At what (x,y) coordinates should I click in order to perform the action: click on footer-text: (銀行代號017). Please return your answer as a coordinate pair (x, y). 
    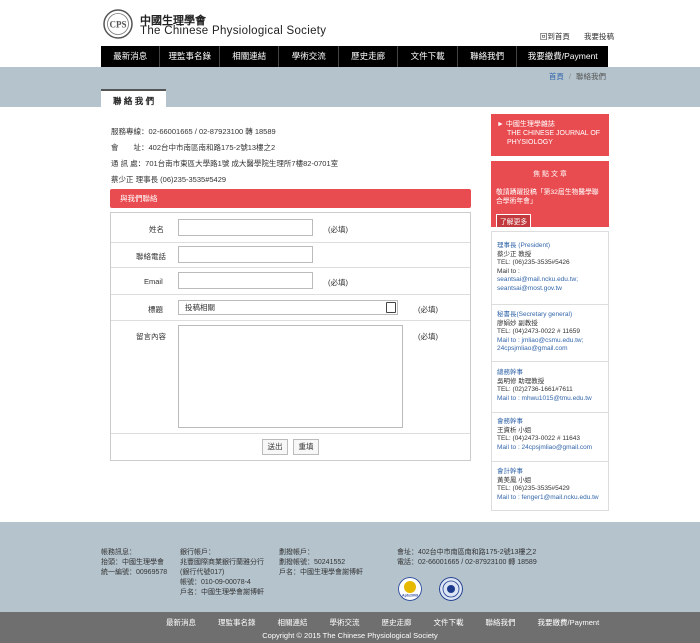
    Looking at the image, I should click on (202, 572).